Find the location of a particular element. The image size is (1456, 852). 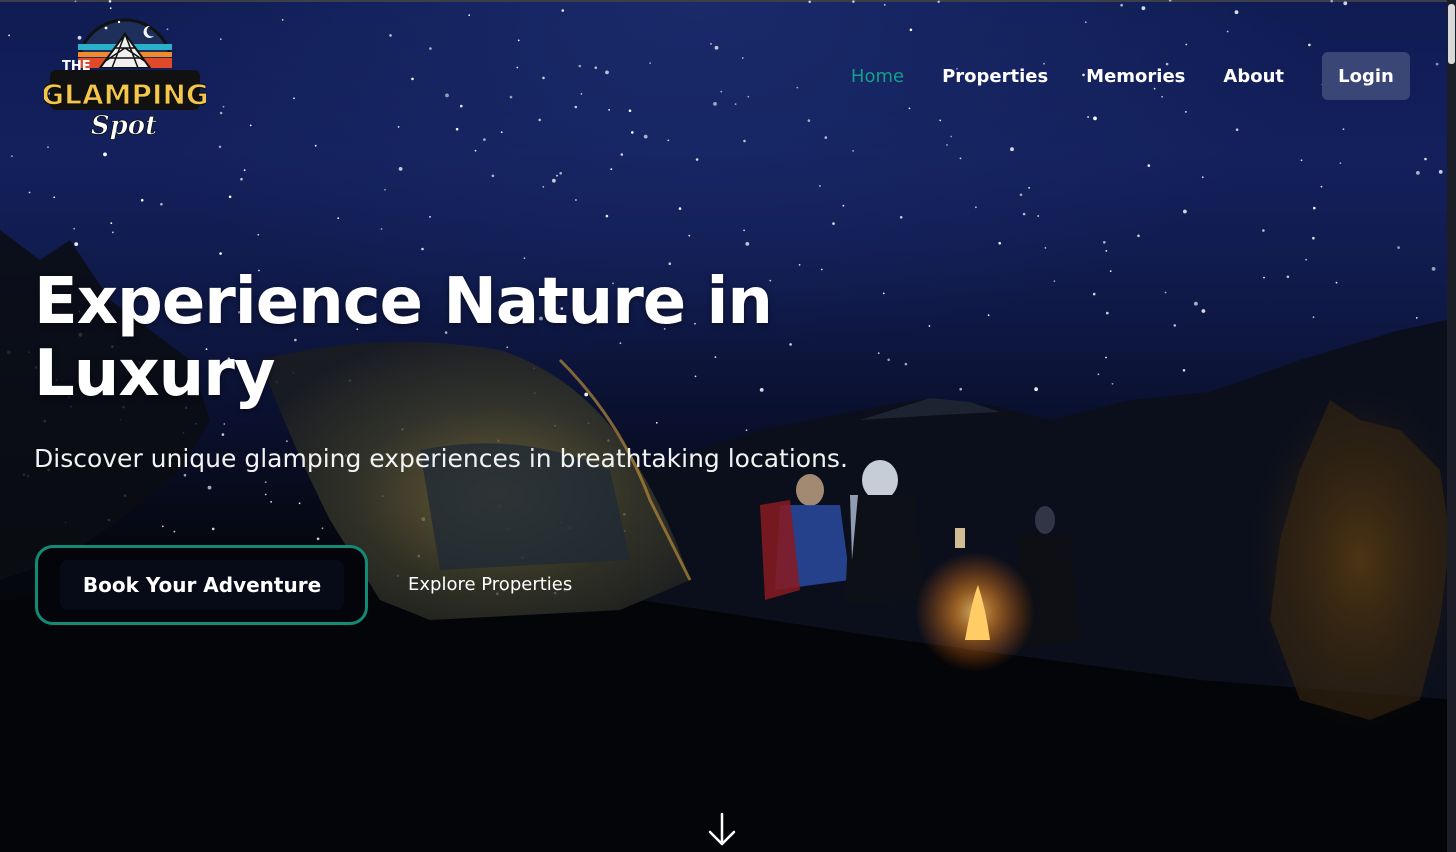

hero-title: Experience Nature in Luxury is located at coordinates (403, 338).